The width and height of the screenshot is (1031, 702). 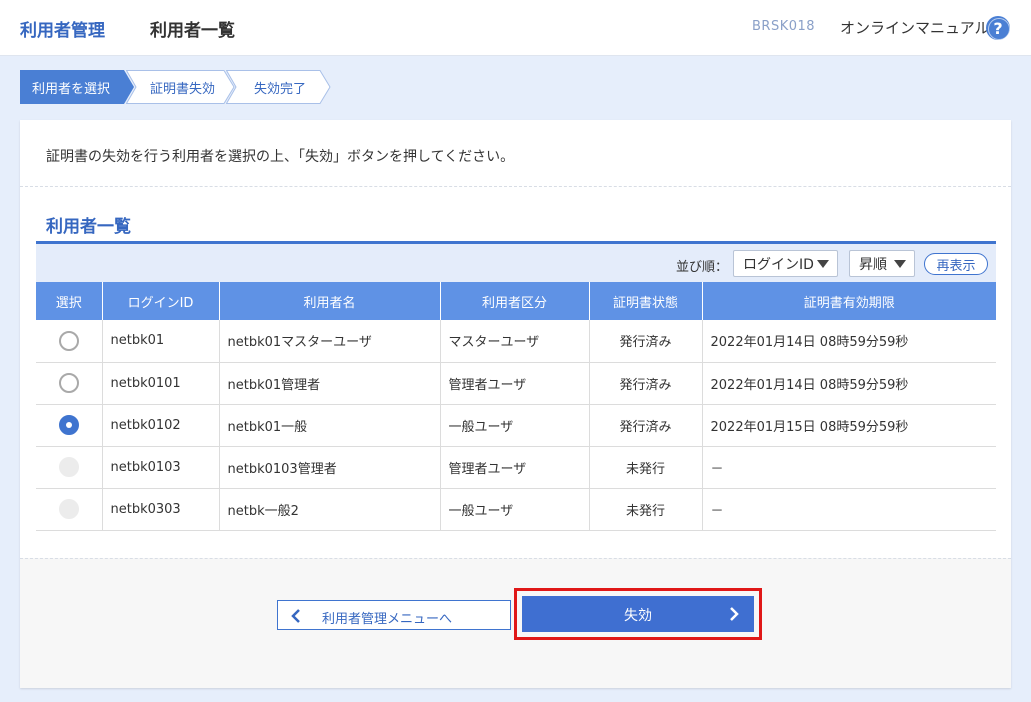 I want to click on step-select-user: 利用者を選択, so click(x=78, y=87).